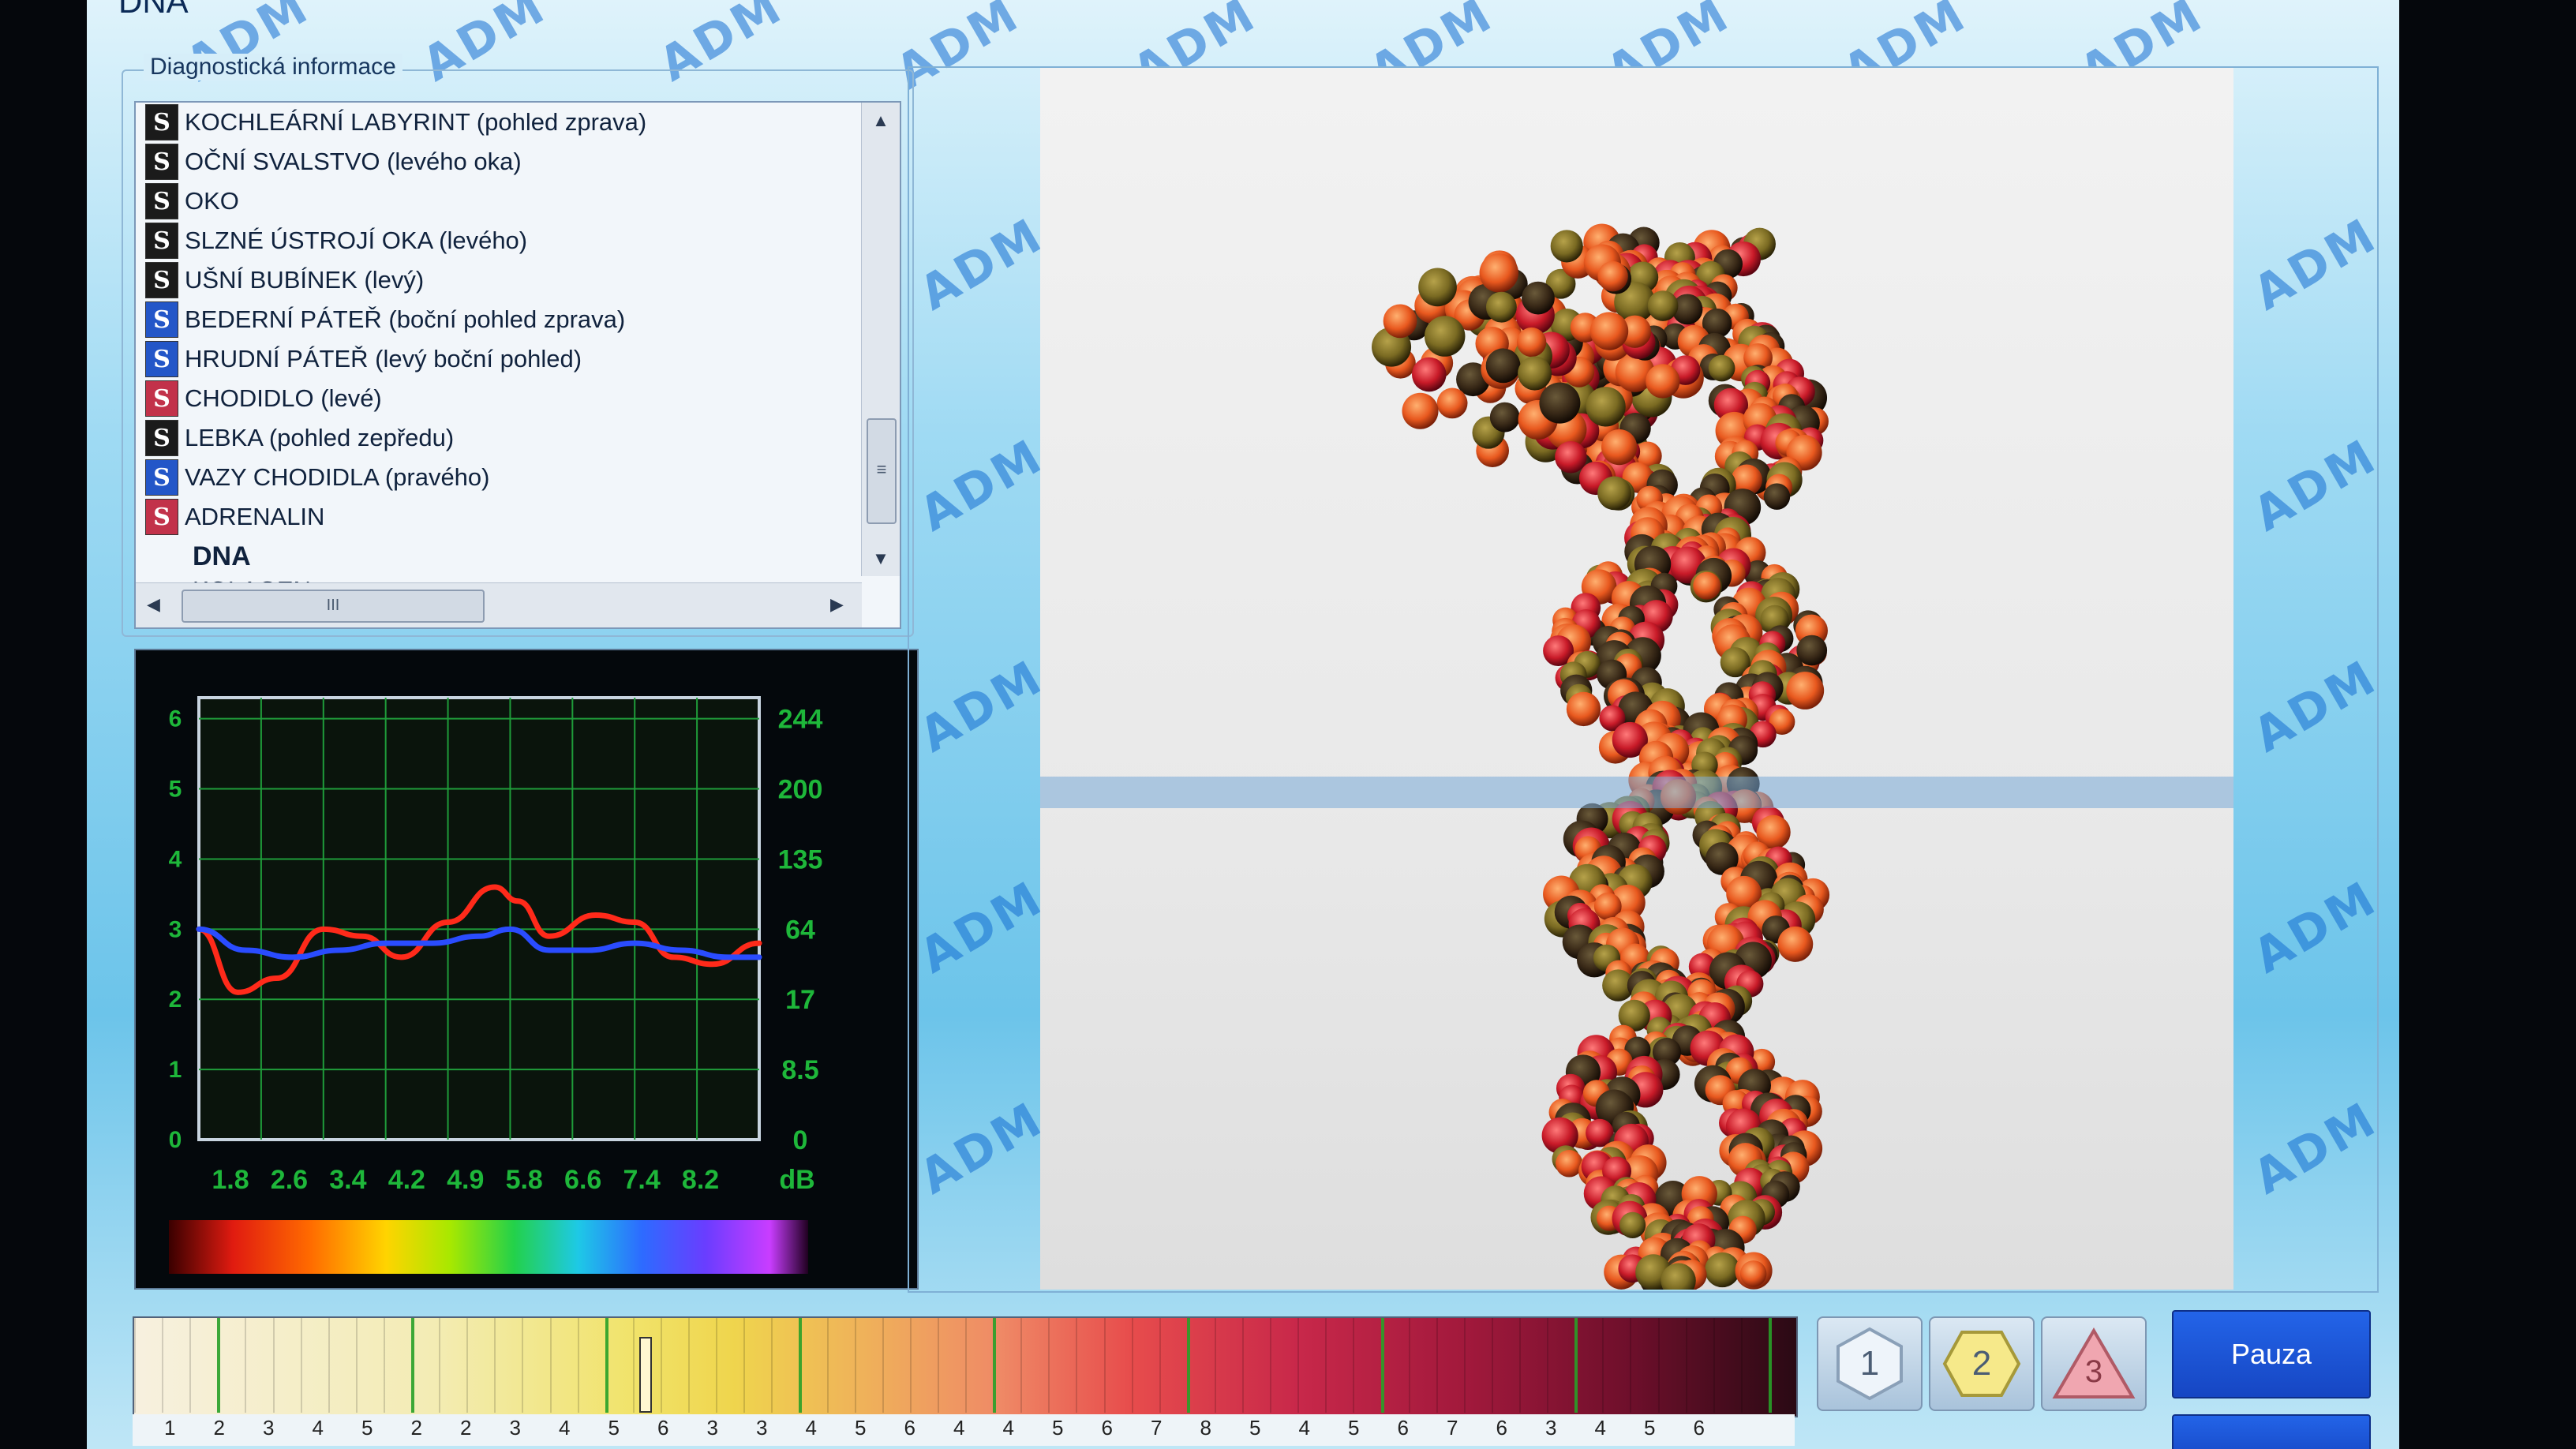 Image resolution: width=2576 pixels, height=1449 pixels. What do you see at coordinates (484, 319) in the screenshot?
I see `list-item: S BEDERNÍ PÁTEŘ (boční pohled zprava)` at bounding box center [484, 319].